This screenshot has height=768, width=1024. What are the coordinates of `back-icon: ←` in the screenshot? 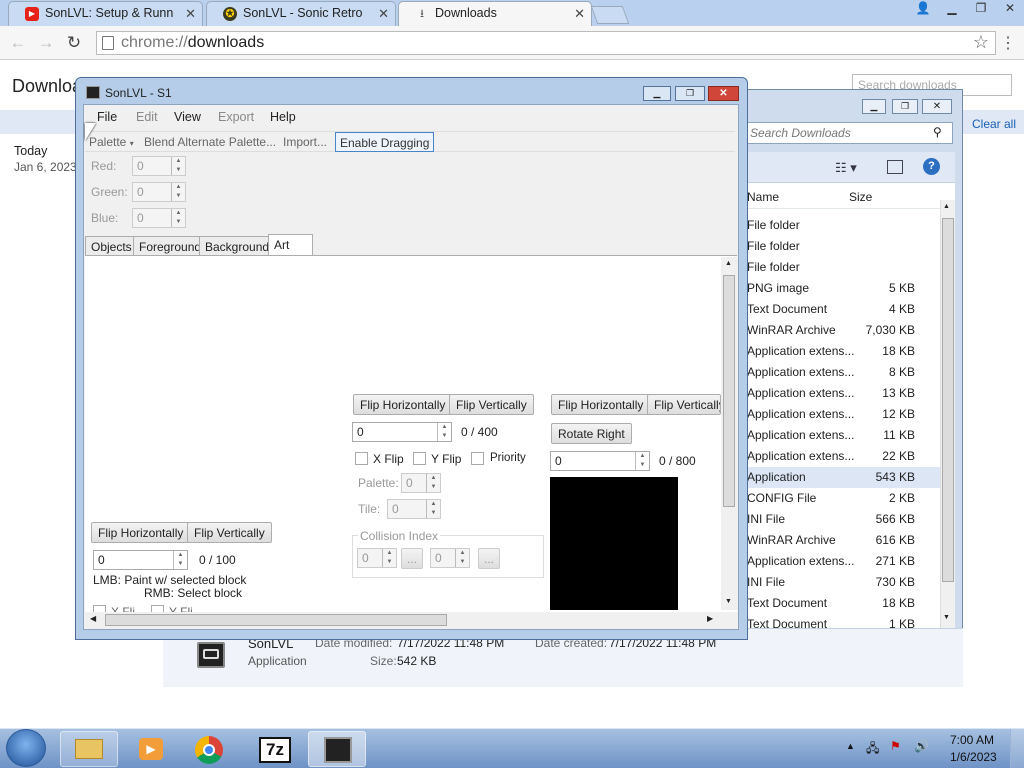 It's located at (18, 43).